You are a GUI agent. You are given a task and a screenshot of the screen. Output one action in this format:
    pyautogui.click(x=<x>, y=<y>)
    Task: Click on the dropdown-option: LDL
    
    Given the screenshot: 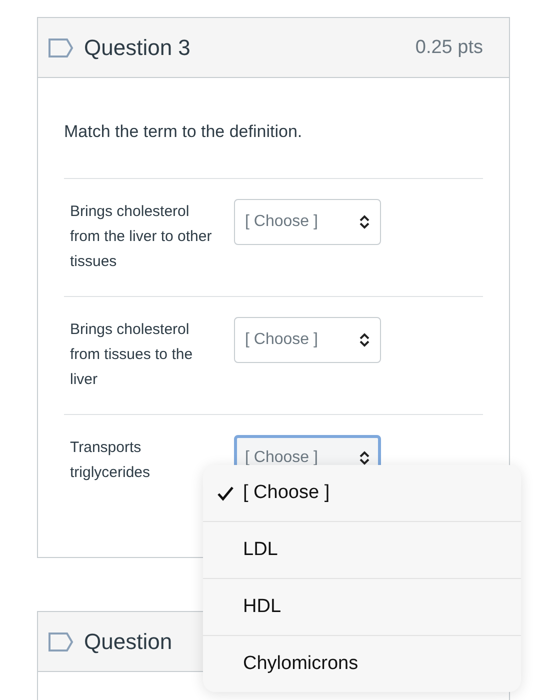 What is the action you would take?
    pyautogui.click(x=362, y=549)
    